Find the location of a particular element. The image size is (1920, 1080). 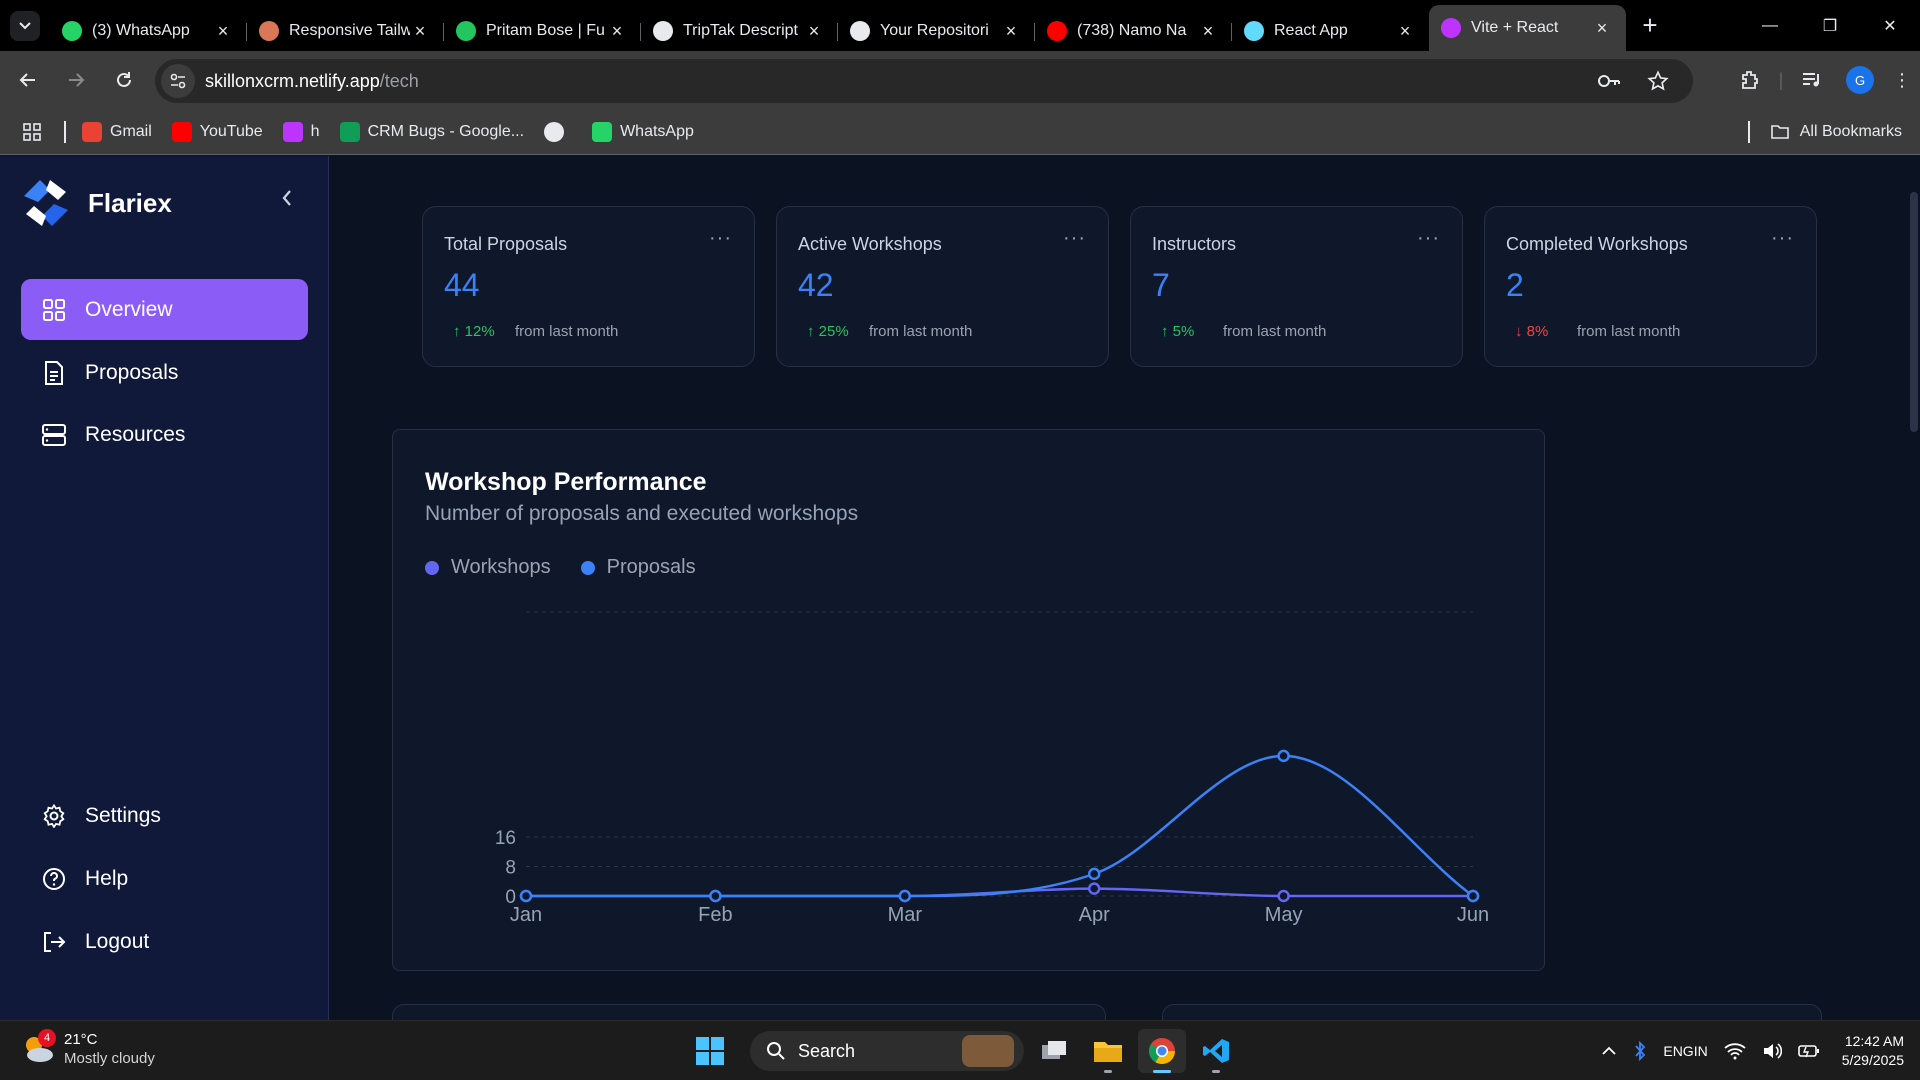

vscode-icon is located at coordinates (1216, 1051).